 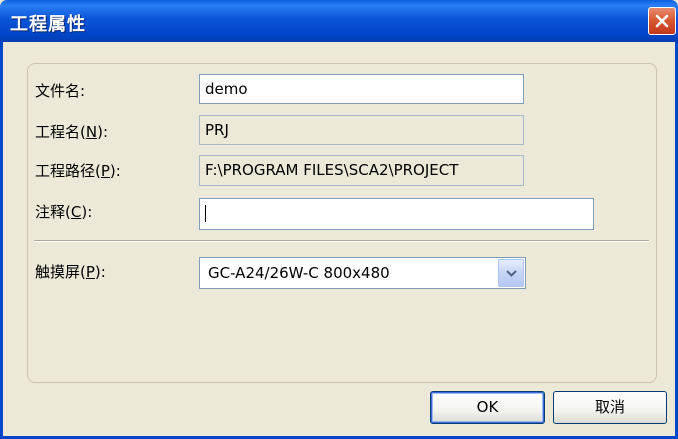 I want to click on filename-input: demo, so click(x=361, y=89).